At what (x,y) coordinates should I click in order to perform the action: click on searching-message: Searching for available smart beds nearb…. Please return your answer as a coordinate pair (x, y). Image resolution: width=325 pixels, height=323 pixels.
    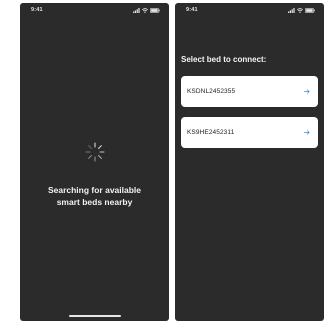
    Looking at the image, I should click on (94, 196).